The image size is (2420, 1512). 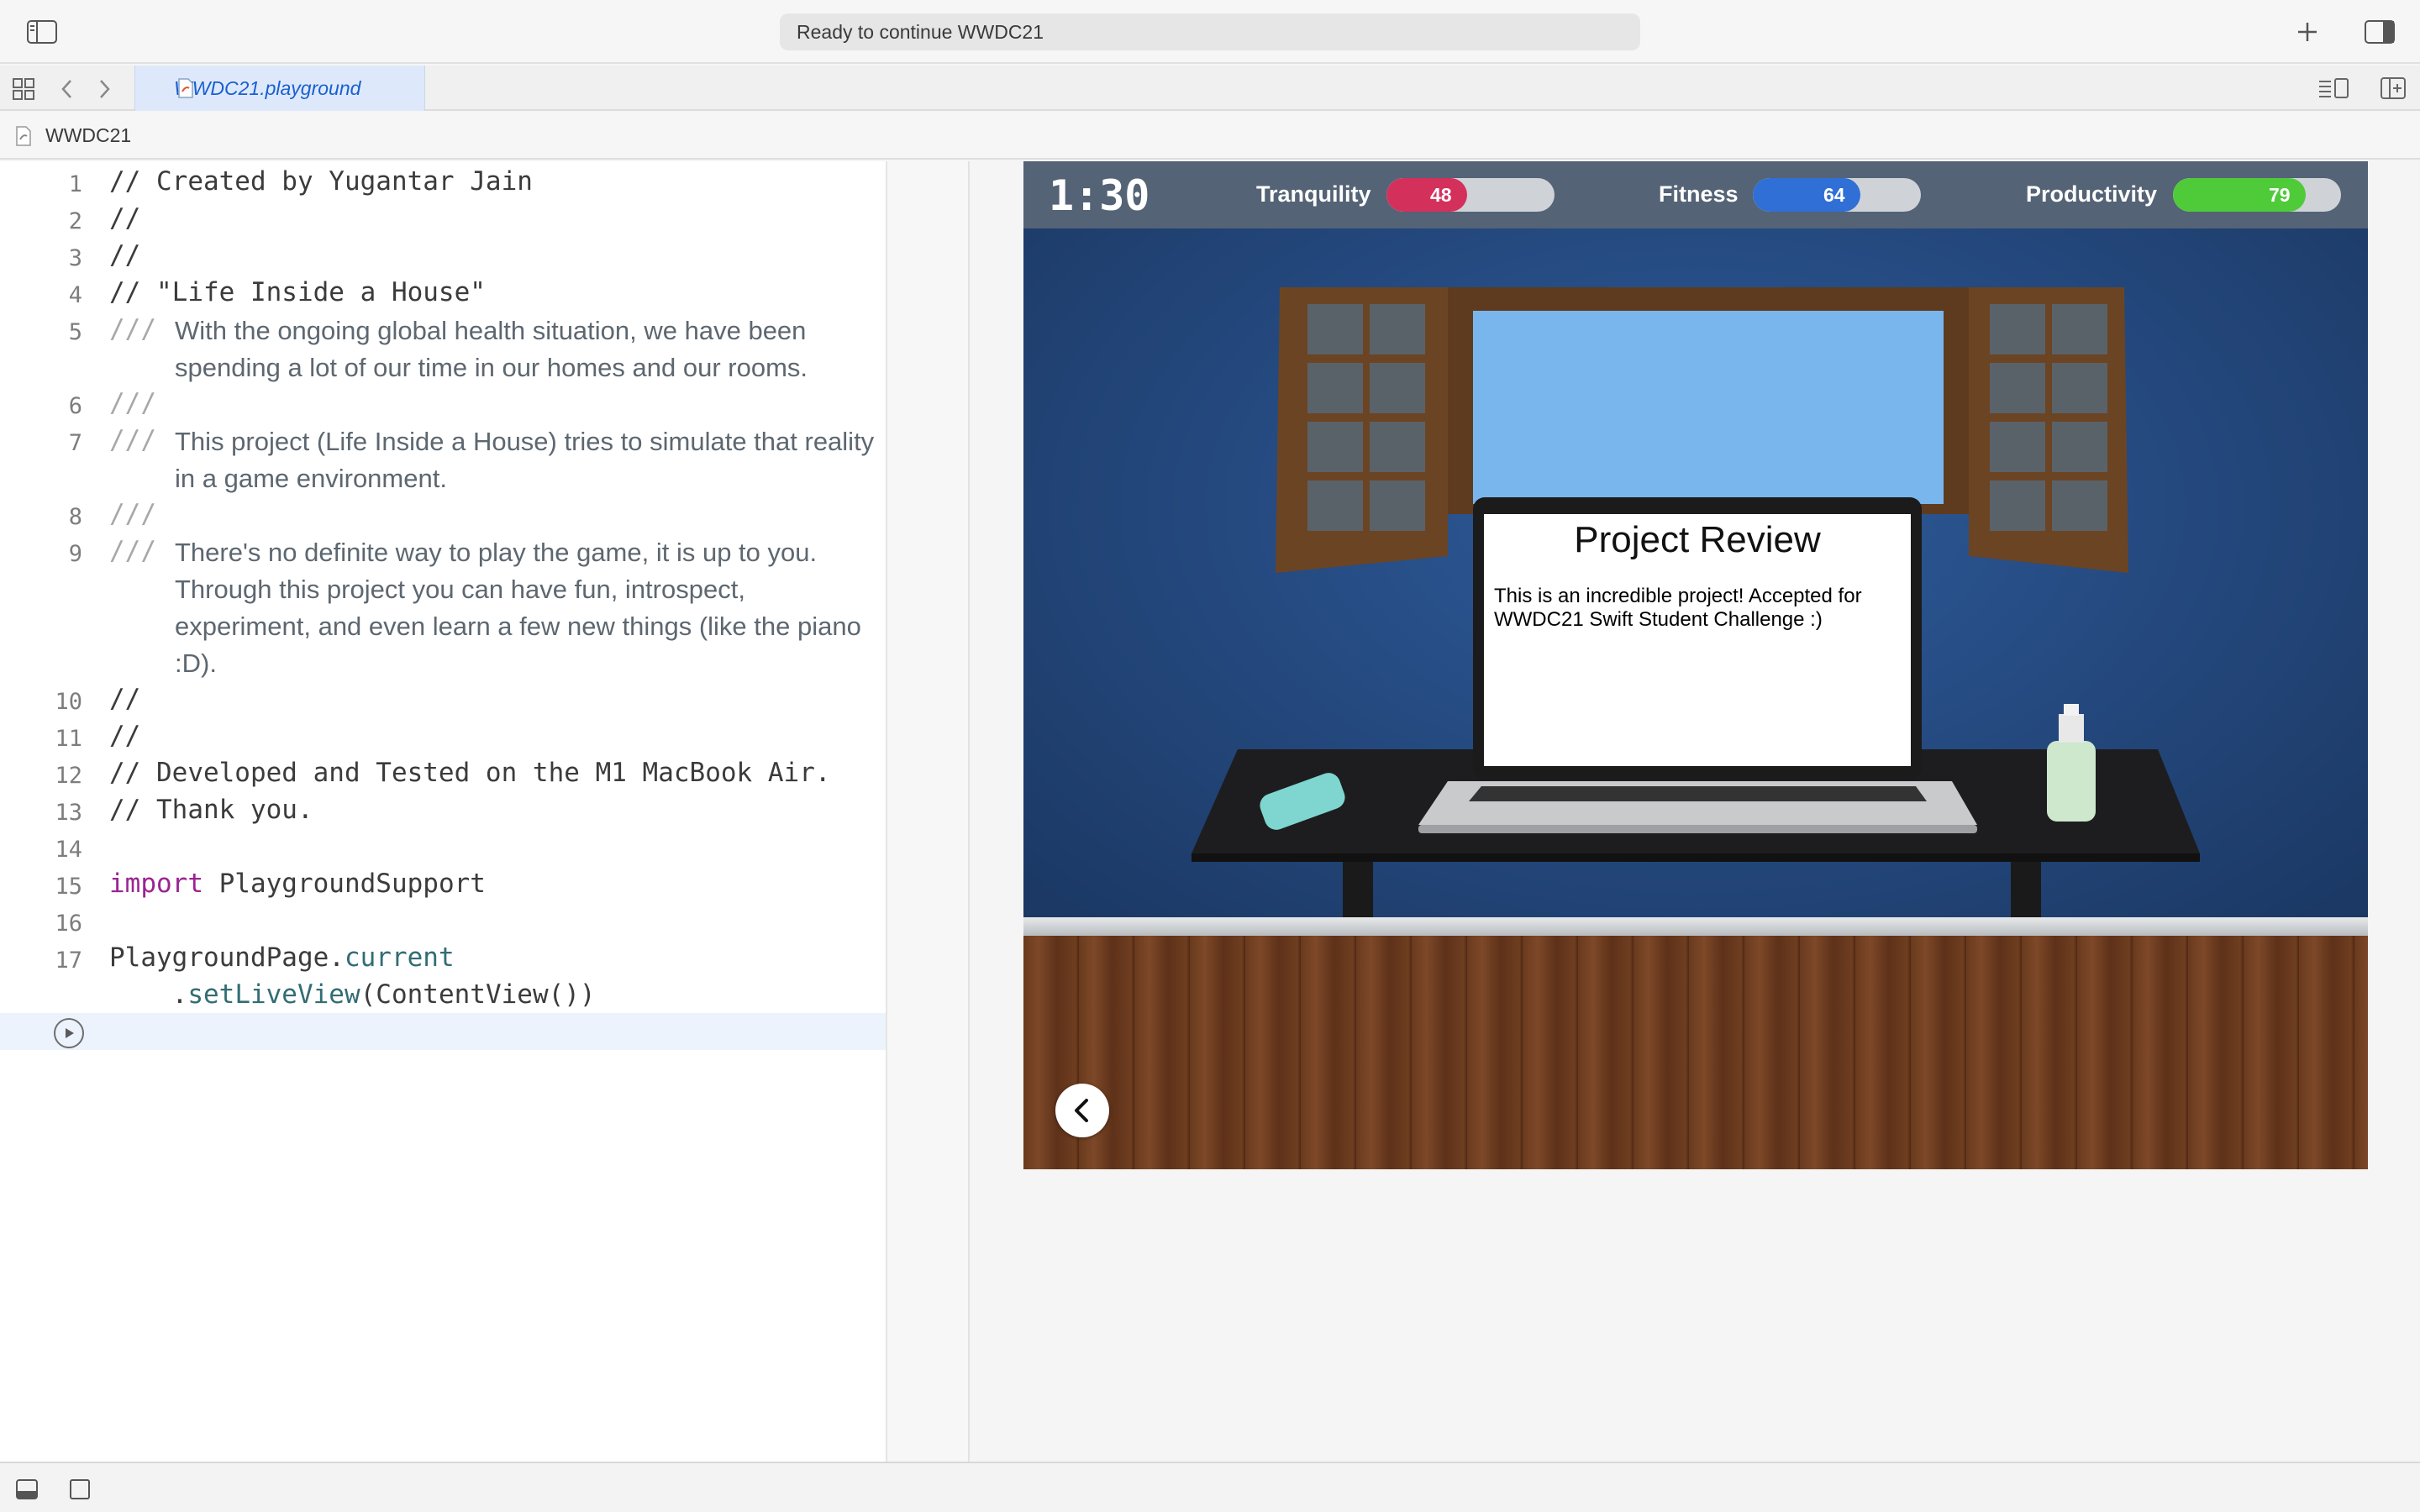 What do you see at coordinates (68, 813) in the screenshot?
I see `line-number: 13` at bounding box center [68, 813].